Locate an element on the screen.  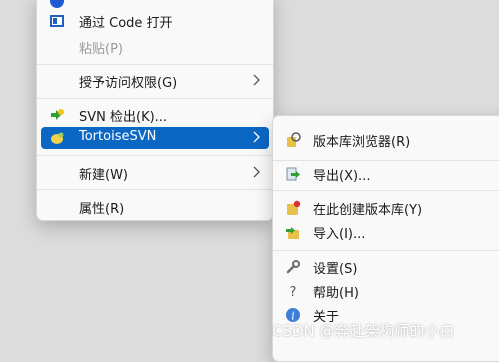
wrench-icon is located at coordinates (293, 267).